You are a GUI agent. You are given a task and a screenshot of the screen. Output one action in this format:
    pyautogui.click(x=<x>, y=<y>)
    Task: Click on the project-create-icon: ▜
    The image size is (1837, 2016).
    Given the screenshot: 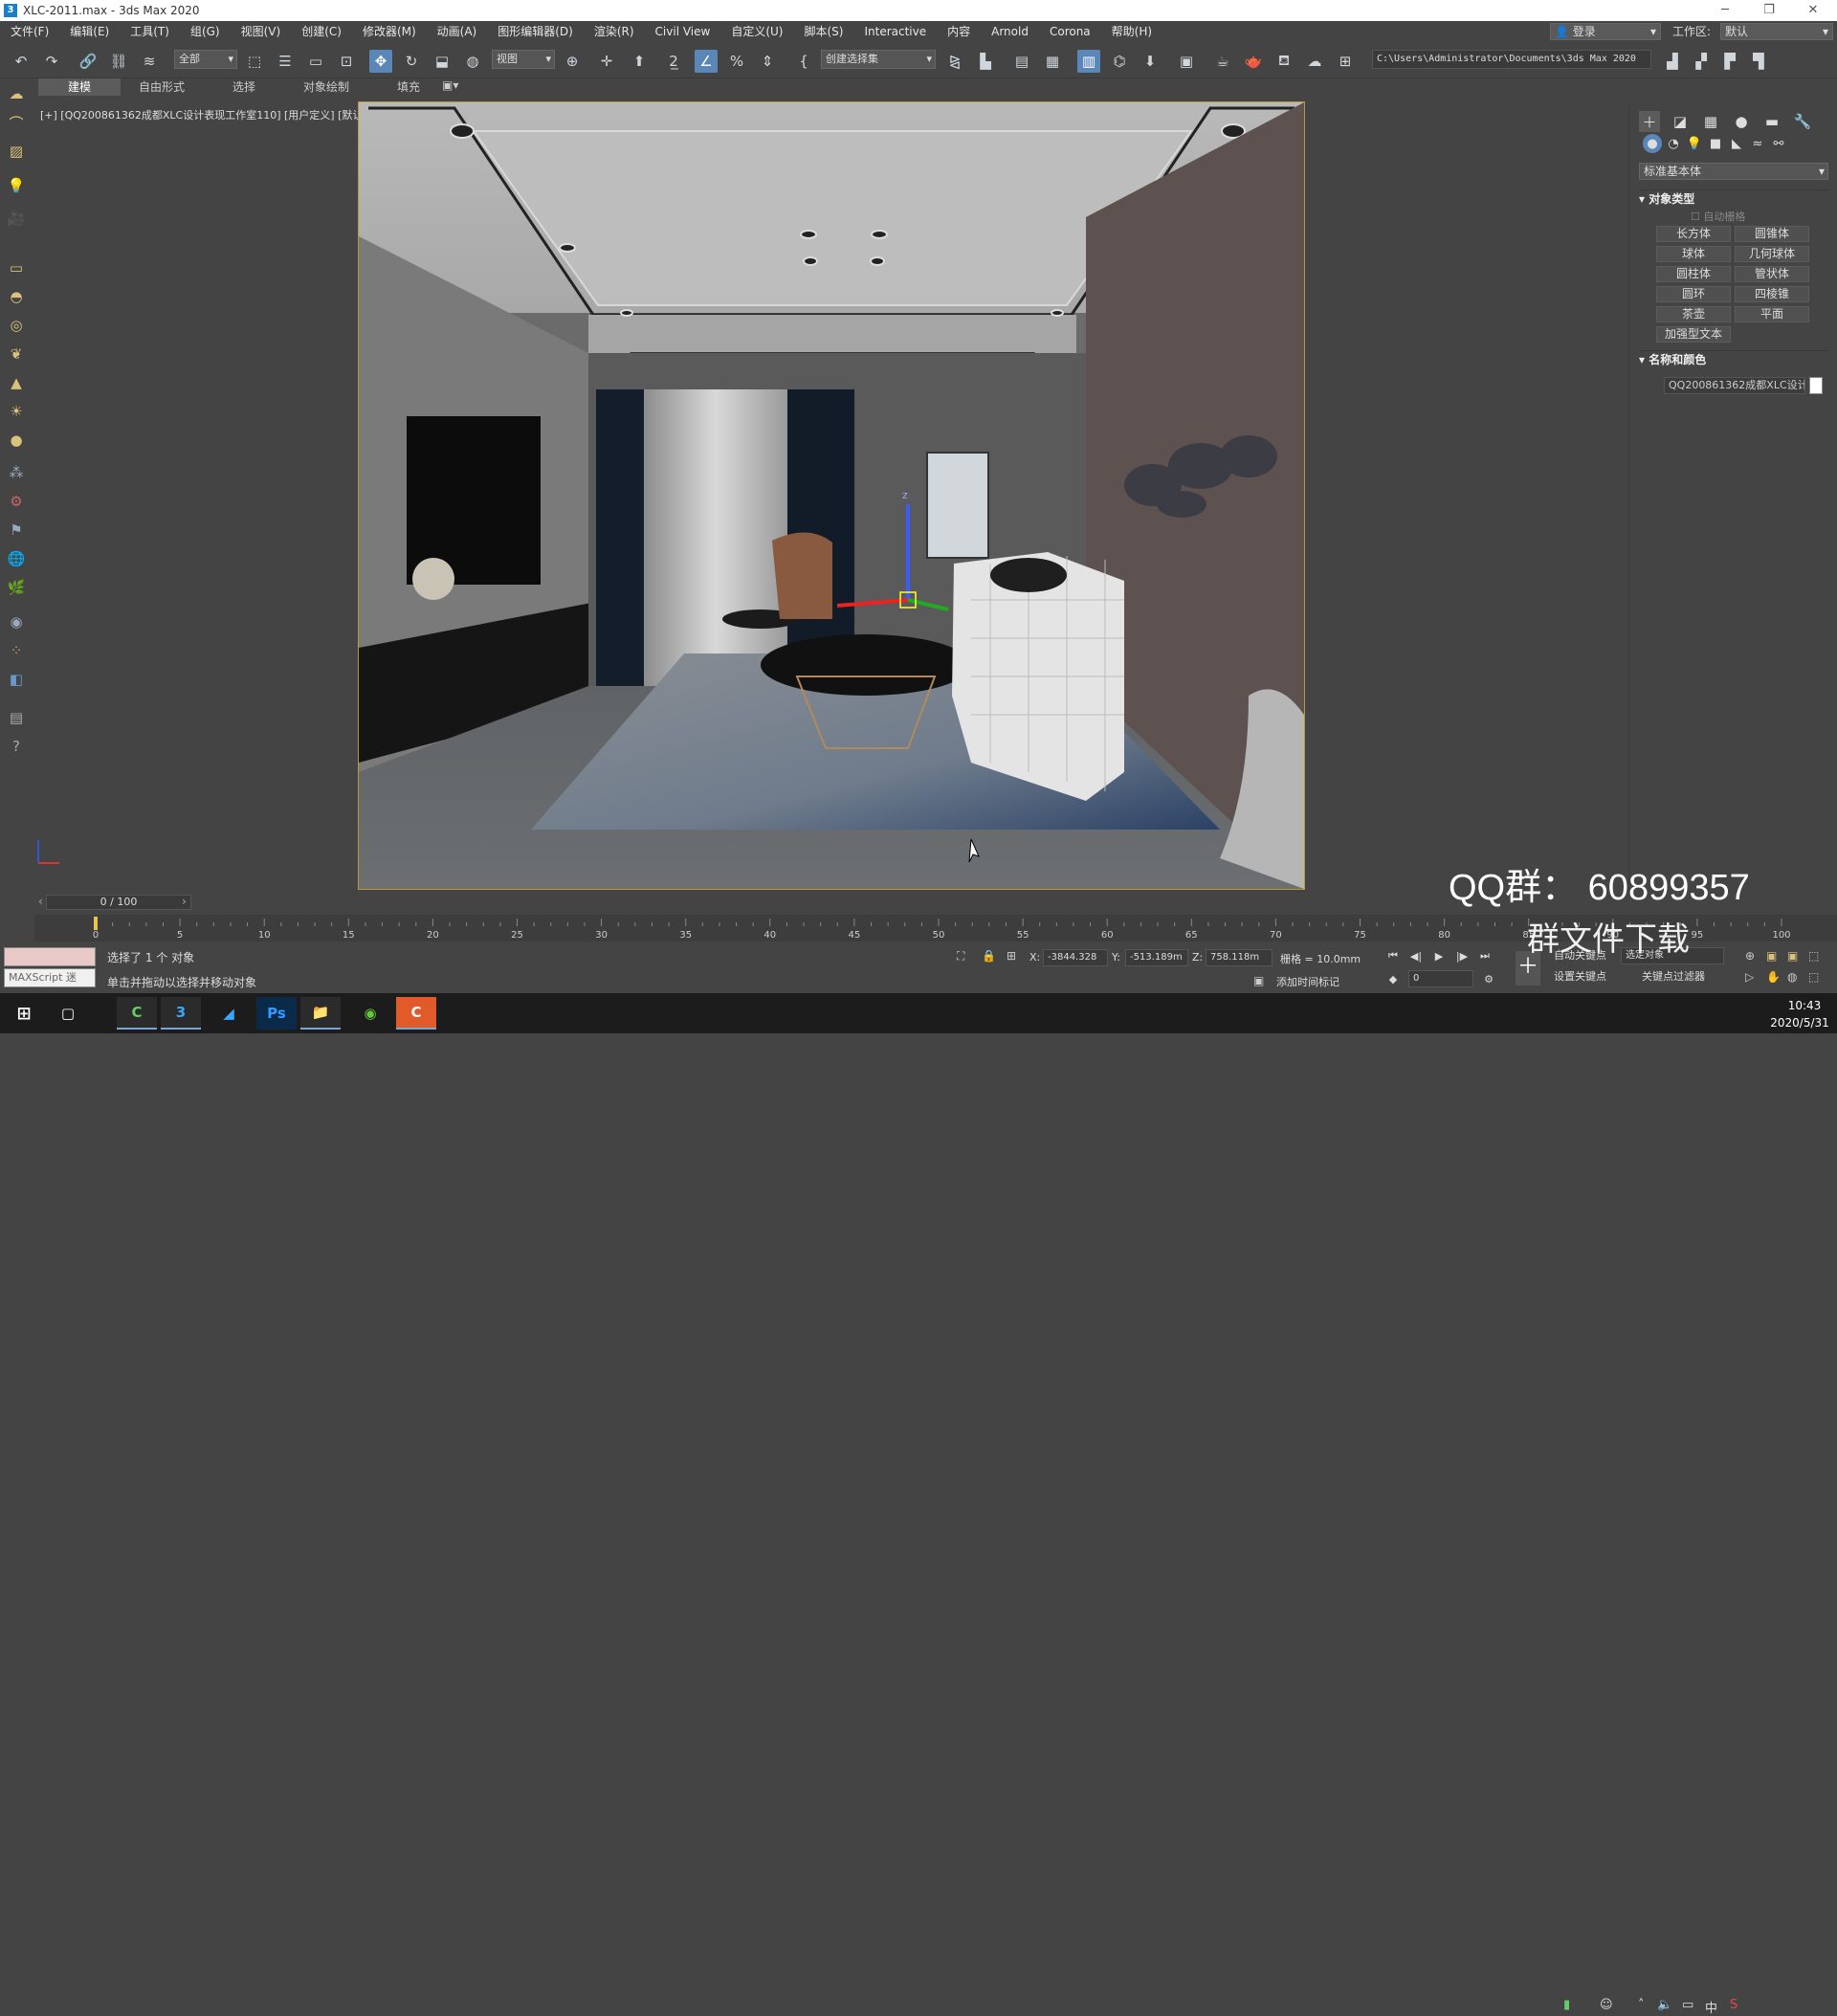 What is the action you would take?
    pyautogui.click(x=1758, y=61)
    